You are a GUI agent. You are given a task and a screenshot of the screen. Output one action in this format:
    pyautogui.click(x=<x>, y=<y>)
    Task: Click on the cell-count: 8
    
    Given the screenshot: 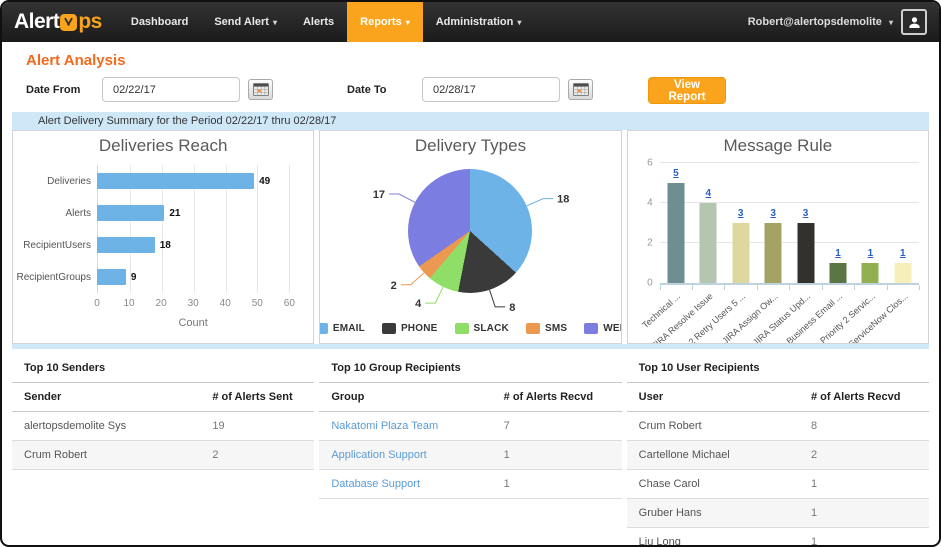 What is the action you would take?
    pyautogui.click(x=863, y=426)
    